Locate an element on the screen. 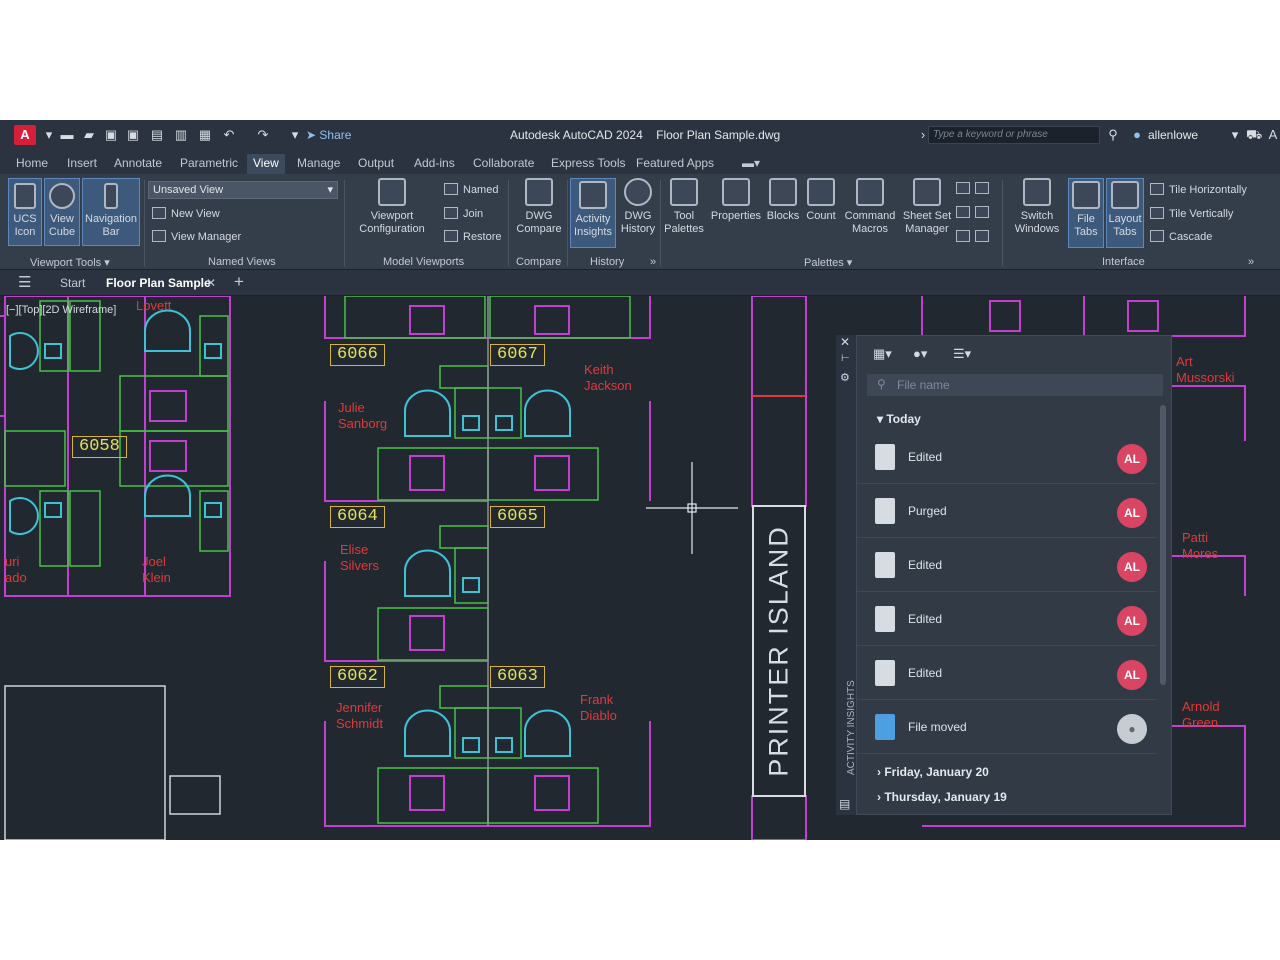  command-macros-button: Command Macros is located at coordinates (870, 207).